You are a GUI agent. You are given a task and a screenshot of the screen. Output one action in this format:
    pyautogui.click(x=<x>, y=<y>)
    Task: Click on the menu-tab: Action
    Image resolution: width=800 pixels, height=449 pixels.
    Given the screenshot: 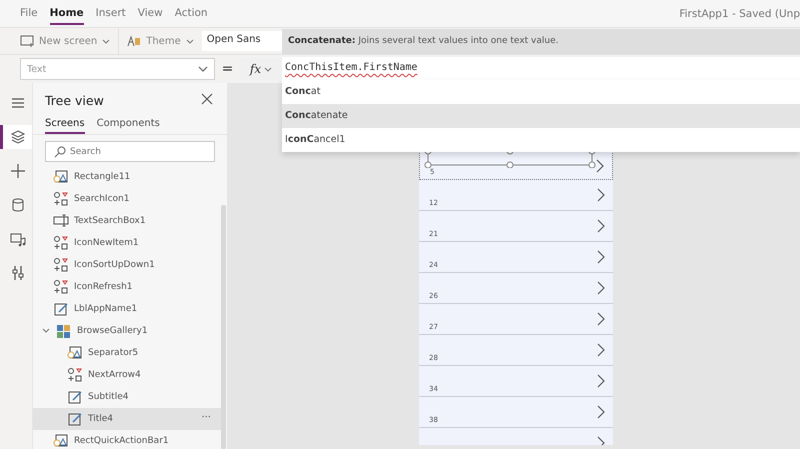 What is the action you would take?
    pyautogui.click(x=191, y=13)
    